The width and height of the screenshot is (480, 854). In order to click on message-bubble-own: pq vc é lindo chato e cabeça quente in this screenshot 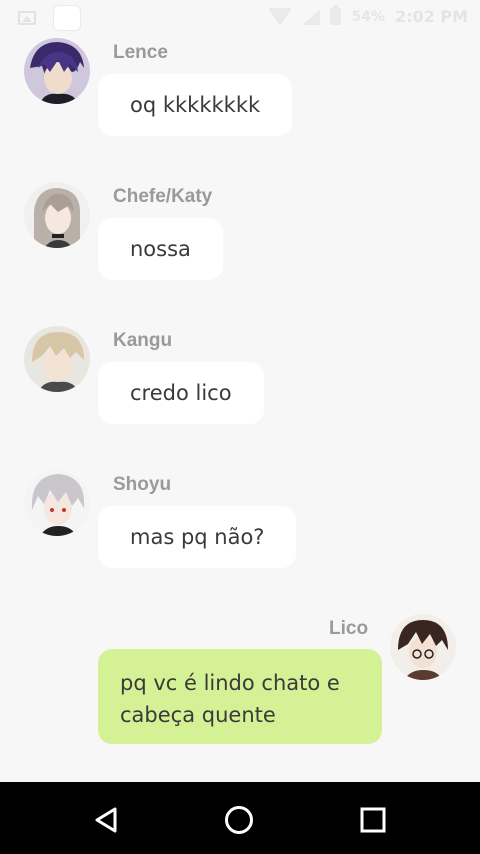, I will do `click(240, 696)`.